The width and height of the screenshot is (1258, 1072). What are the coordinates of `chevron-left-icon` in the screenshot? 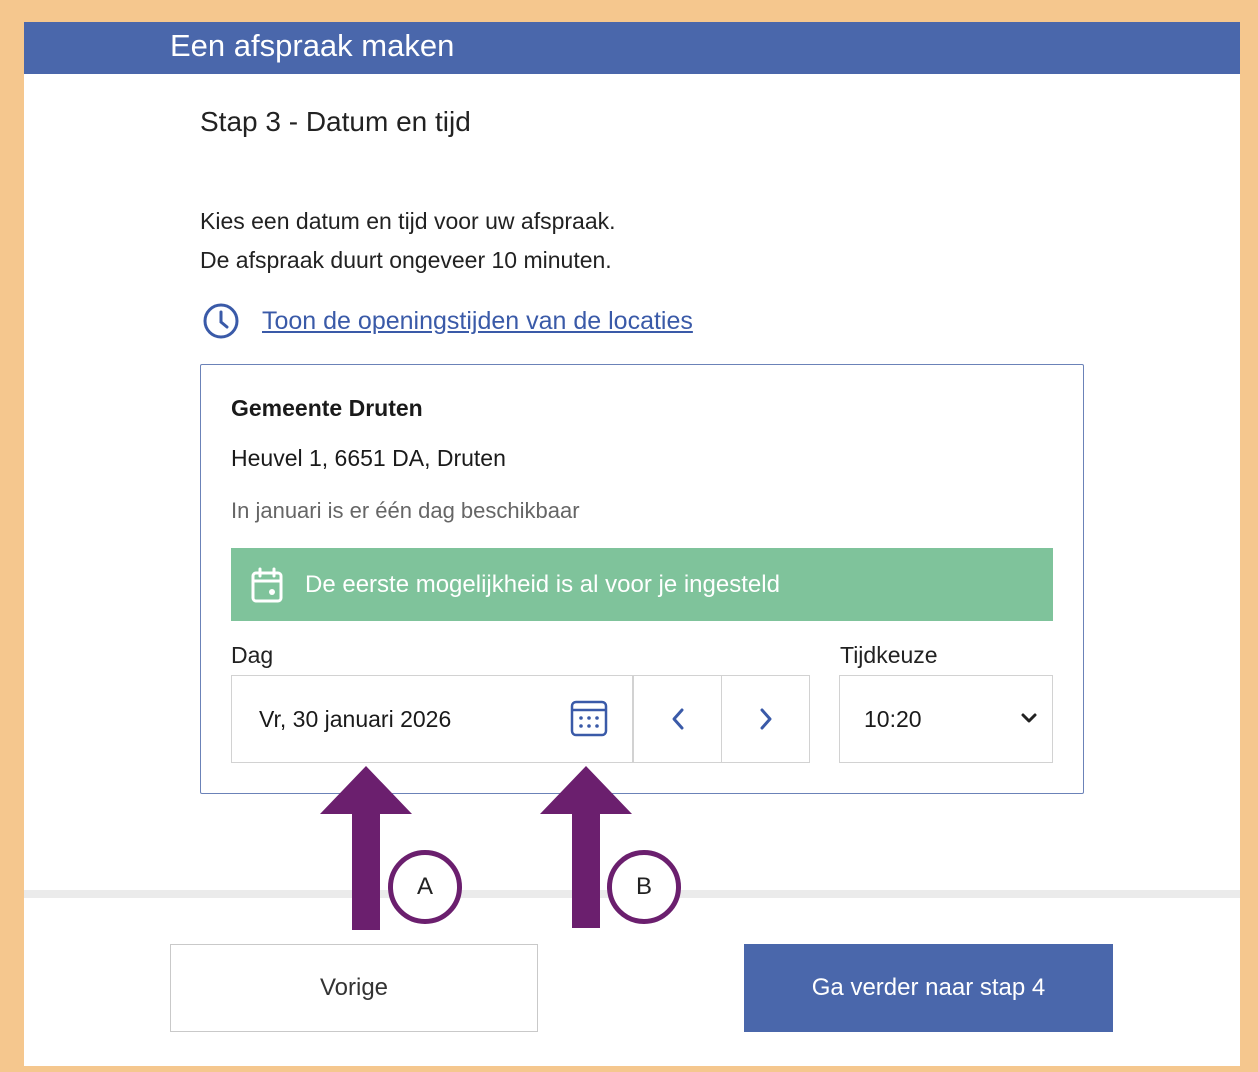 It's located at (677, 719).